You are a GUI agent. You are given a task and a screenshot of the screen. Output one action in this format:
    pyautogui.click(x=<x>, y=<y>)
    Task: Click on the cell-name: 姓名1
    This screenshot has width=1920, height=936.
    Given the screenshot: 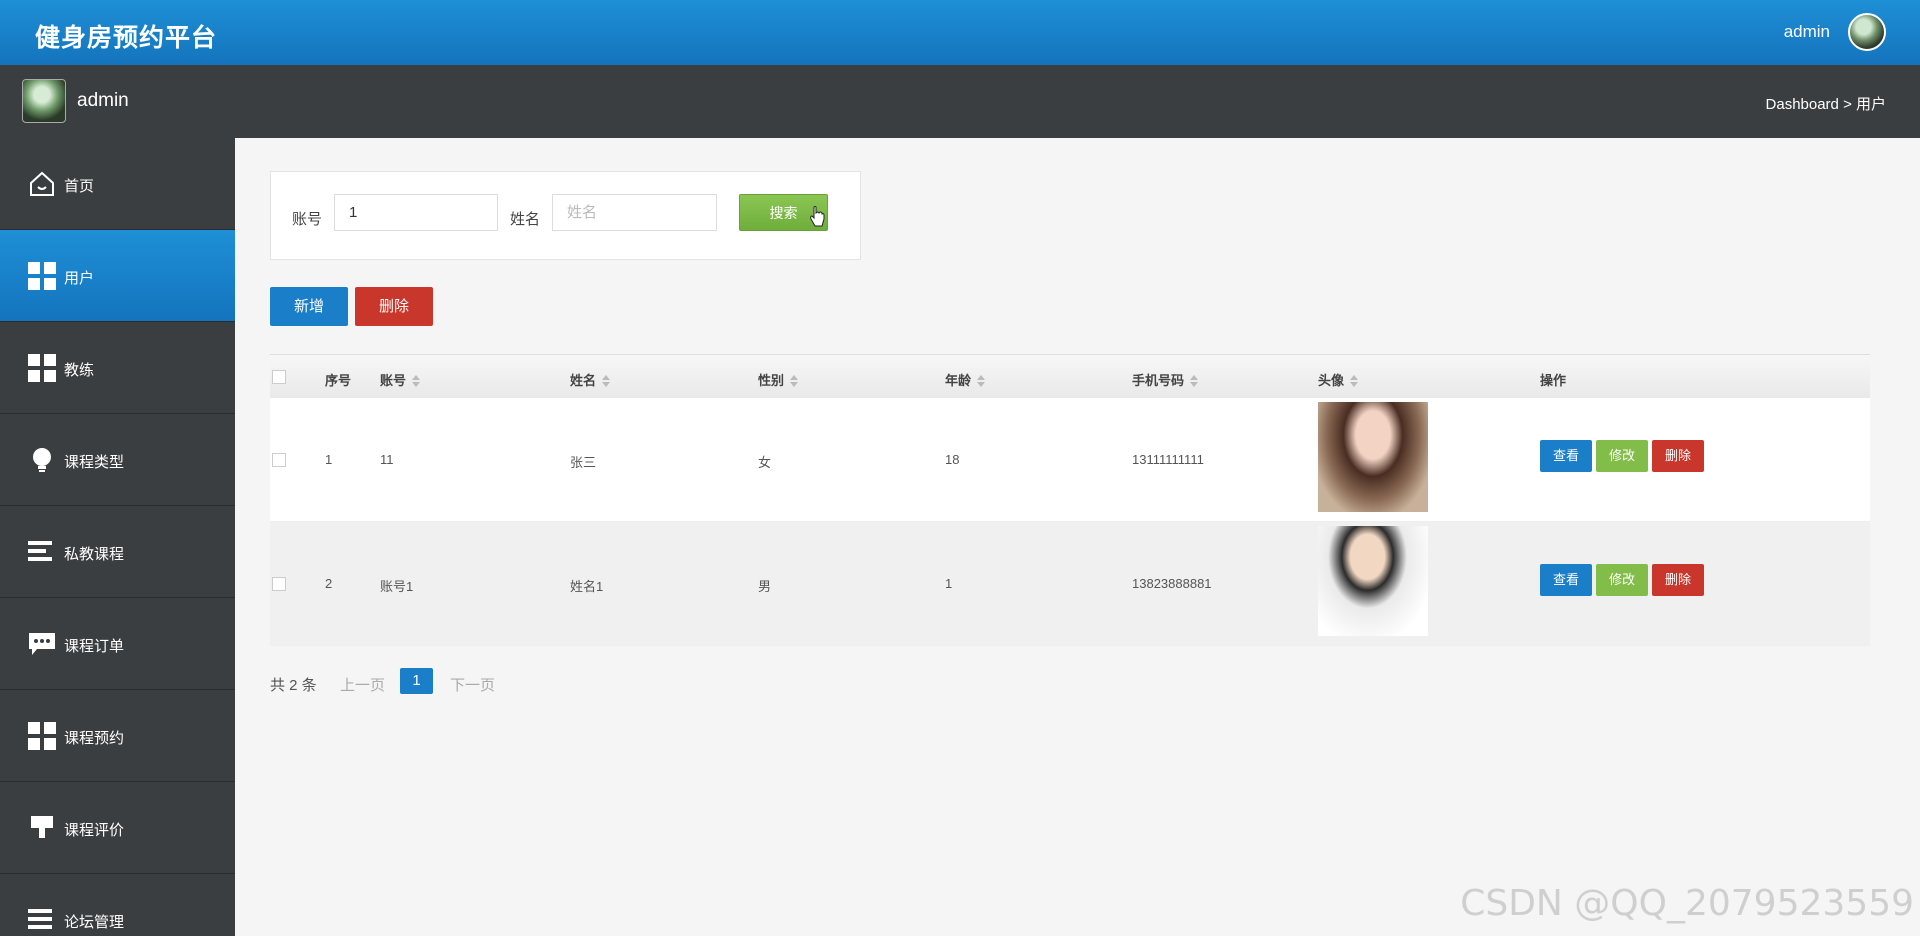 What is the action you would take?
    pyautogui.click(x=587, y=586)
    